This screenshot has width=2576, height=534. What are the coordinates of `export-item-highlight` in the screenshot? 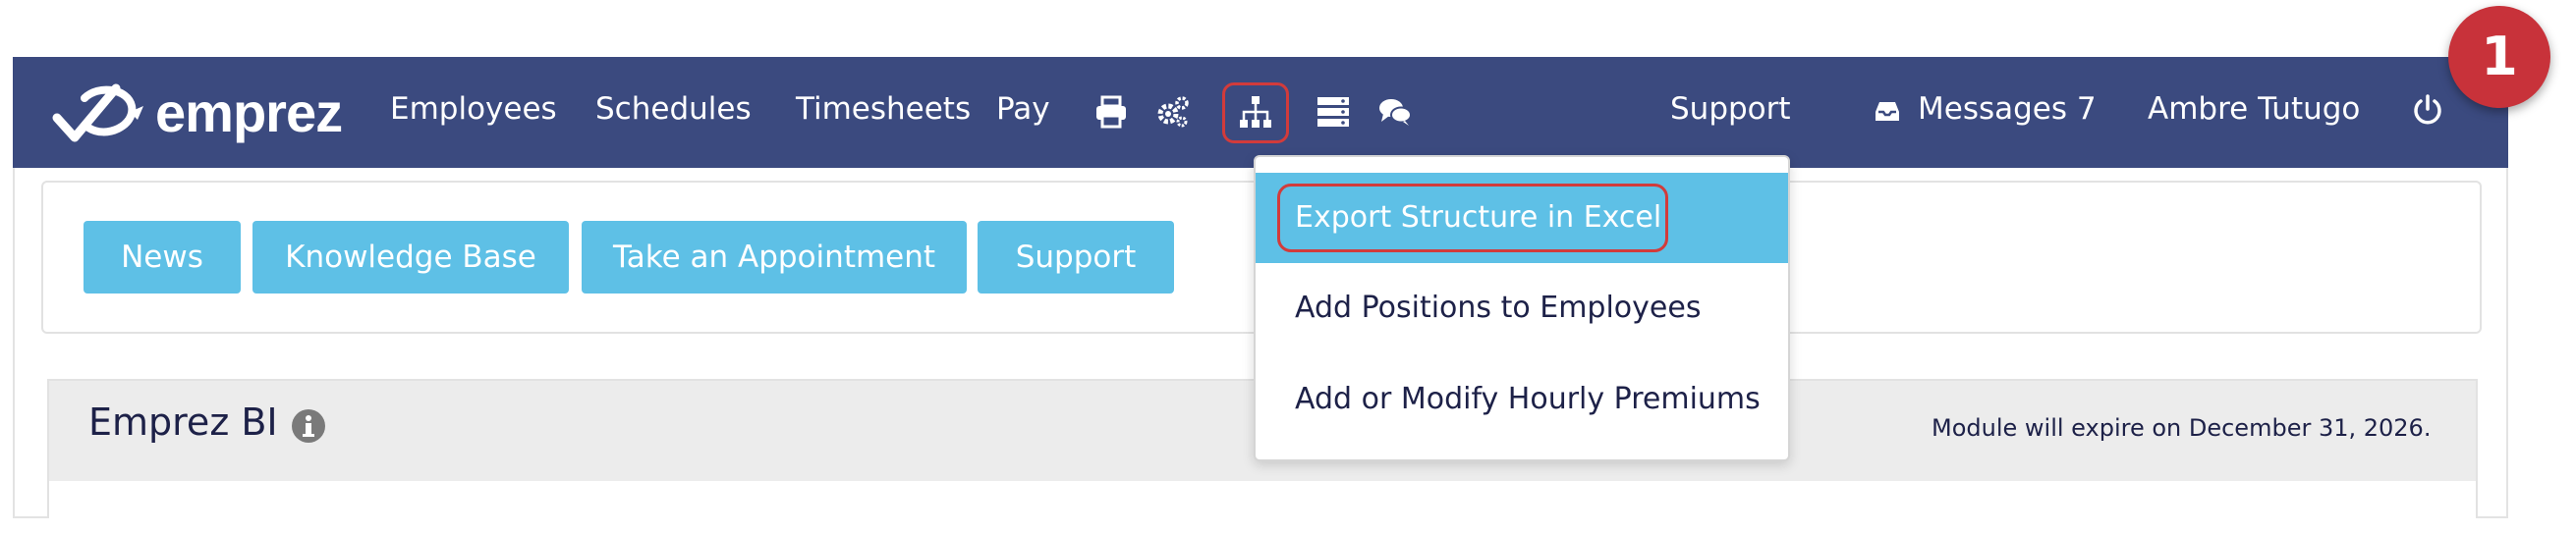 It's located at (1472, 218).